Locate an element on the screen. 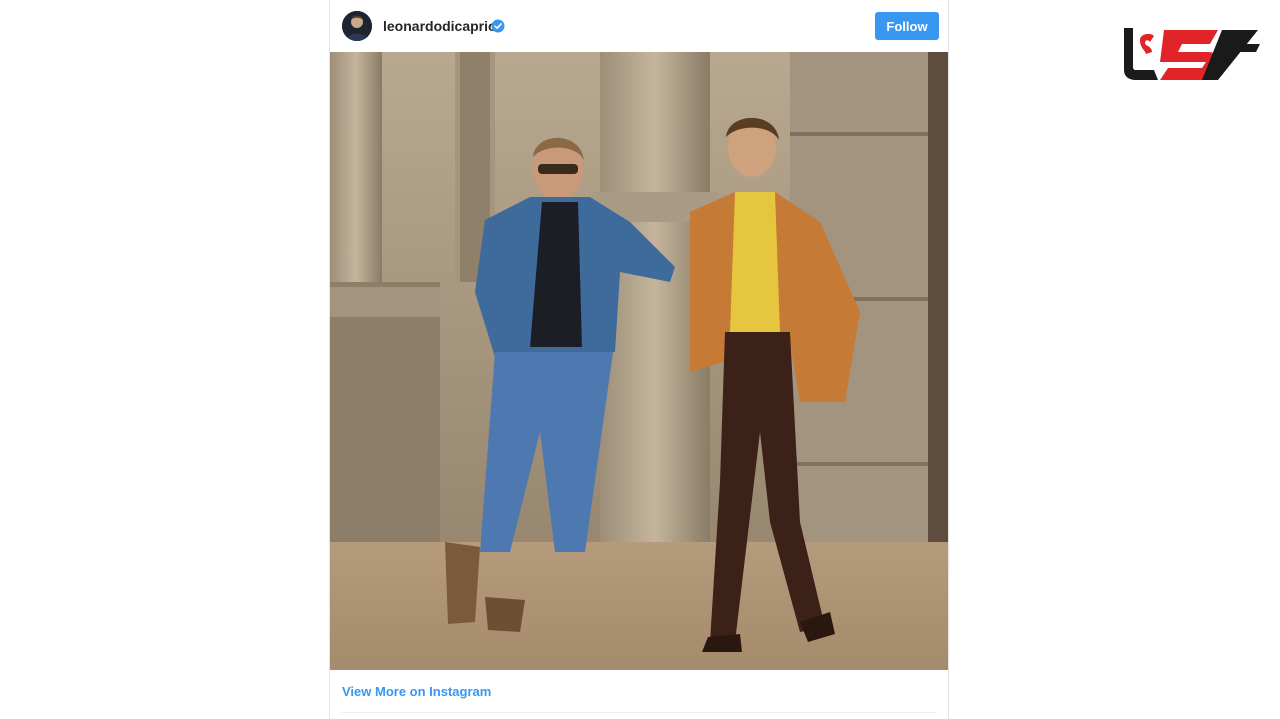 Image resolution: width=1280 pixels, height=719 pixels. avatar is located at coordinates (357, 26).